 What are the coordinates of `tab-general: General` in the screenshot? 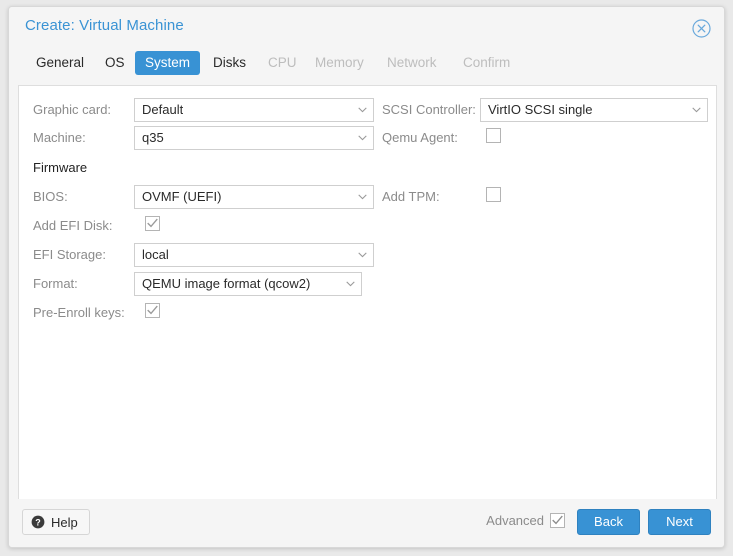 It's located at (60, 63).